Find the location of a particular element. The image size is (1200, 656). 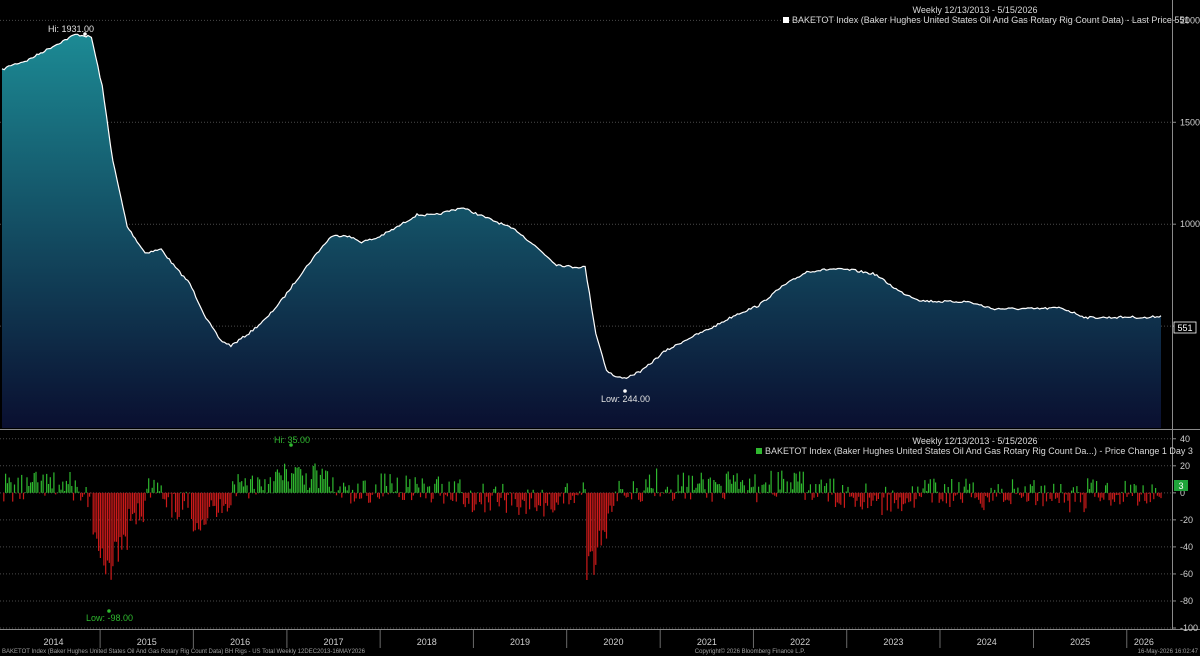

upper-high-label: Hi: 1931.00 is located at coordinates (71, 29).